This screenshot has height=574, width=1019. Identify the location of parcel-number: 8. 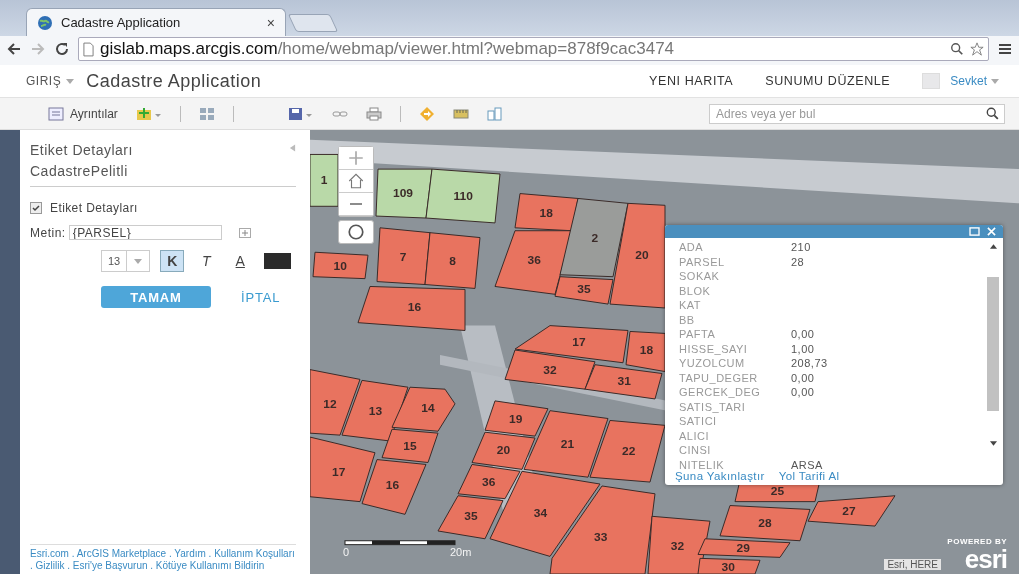
(452, 260).